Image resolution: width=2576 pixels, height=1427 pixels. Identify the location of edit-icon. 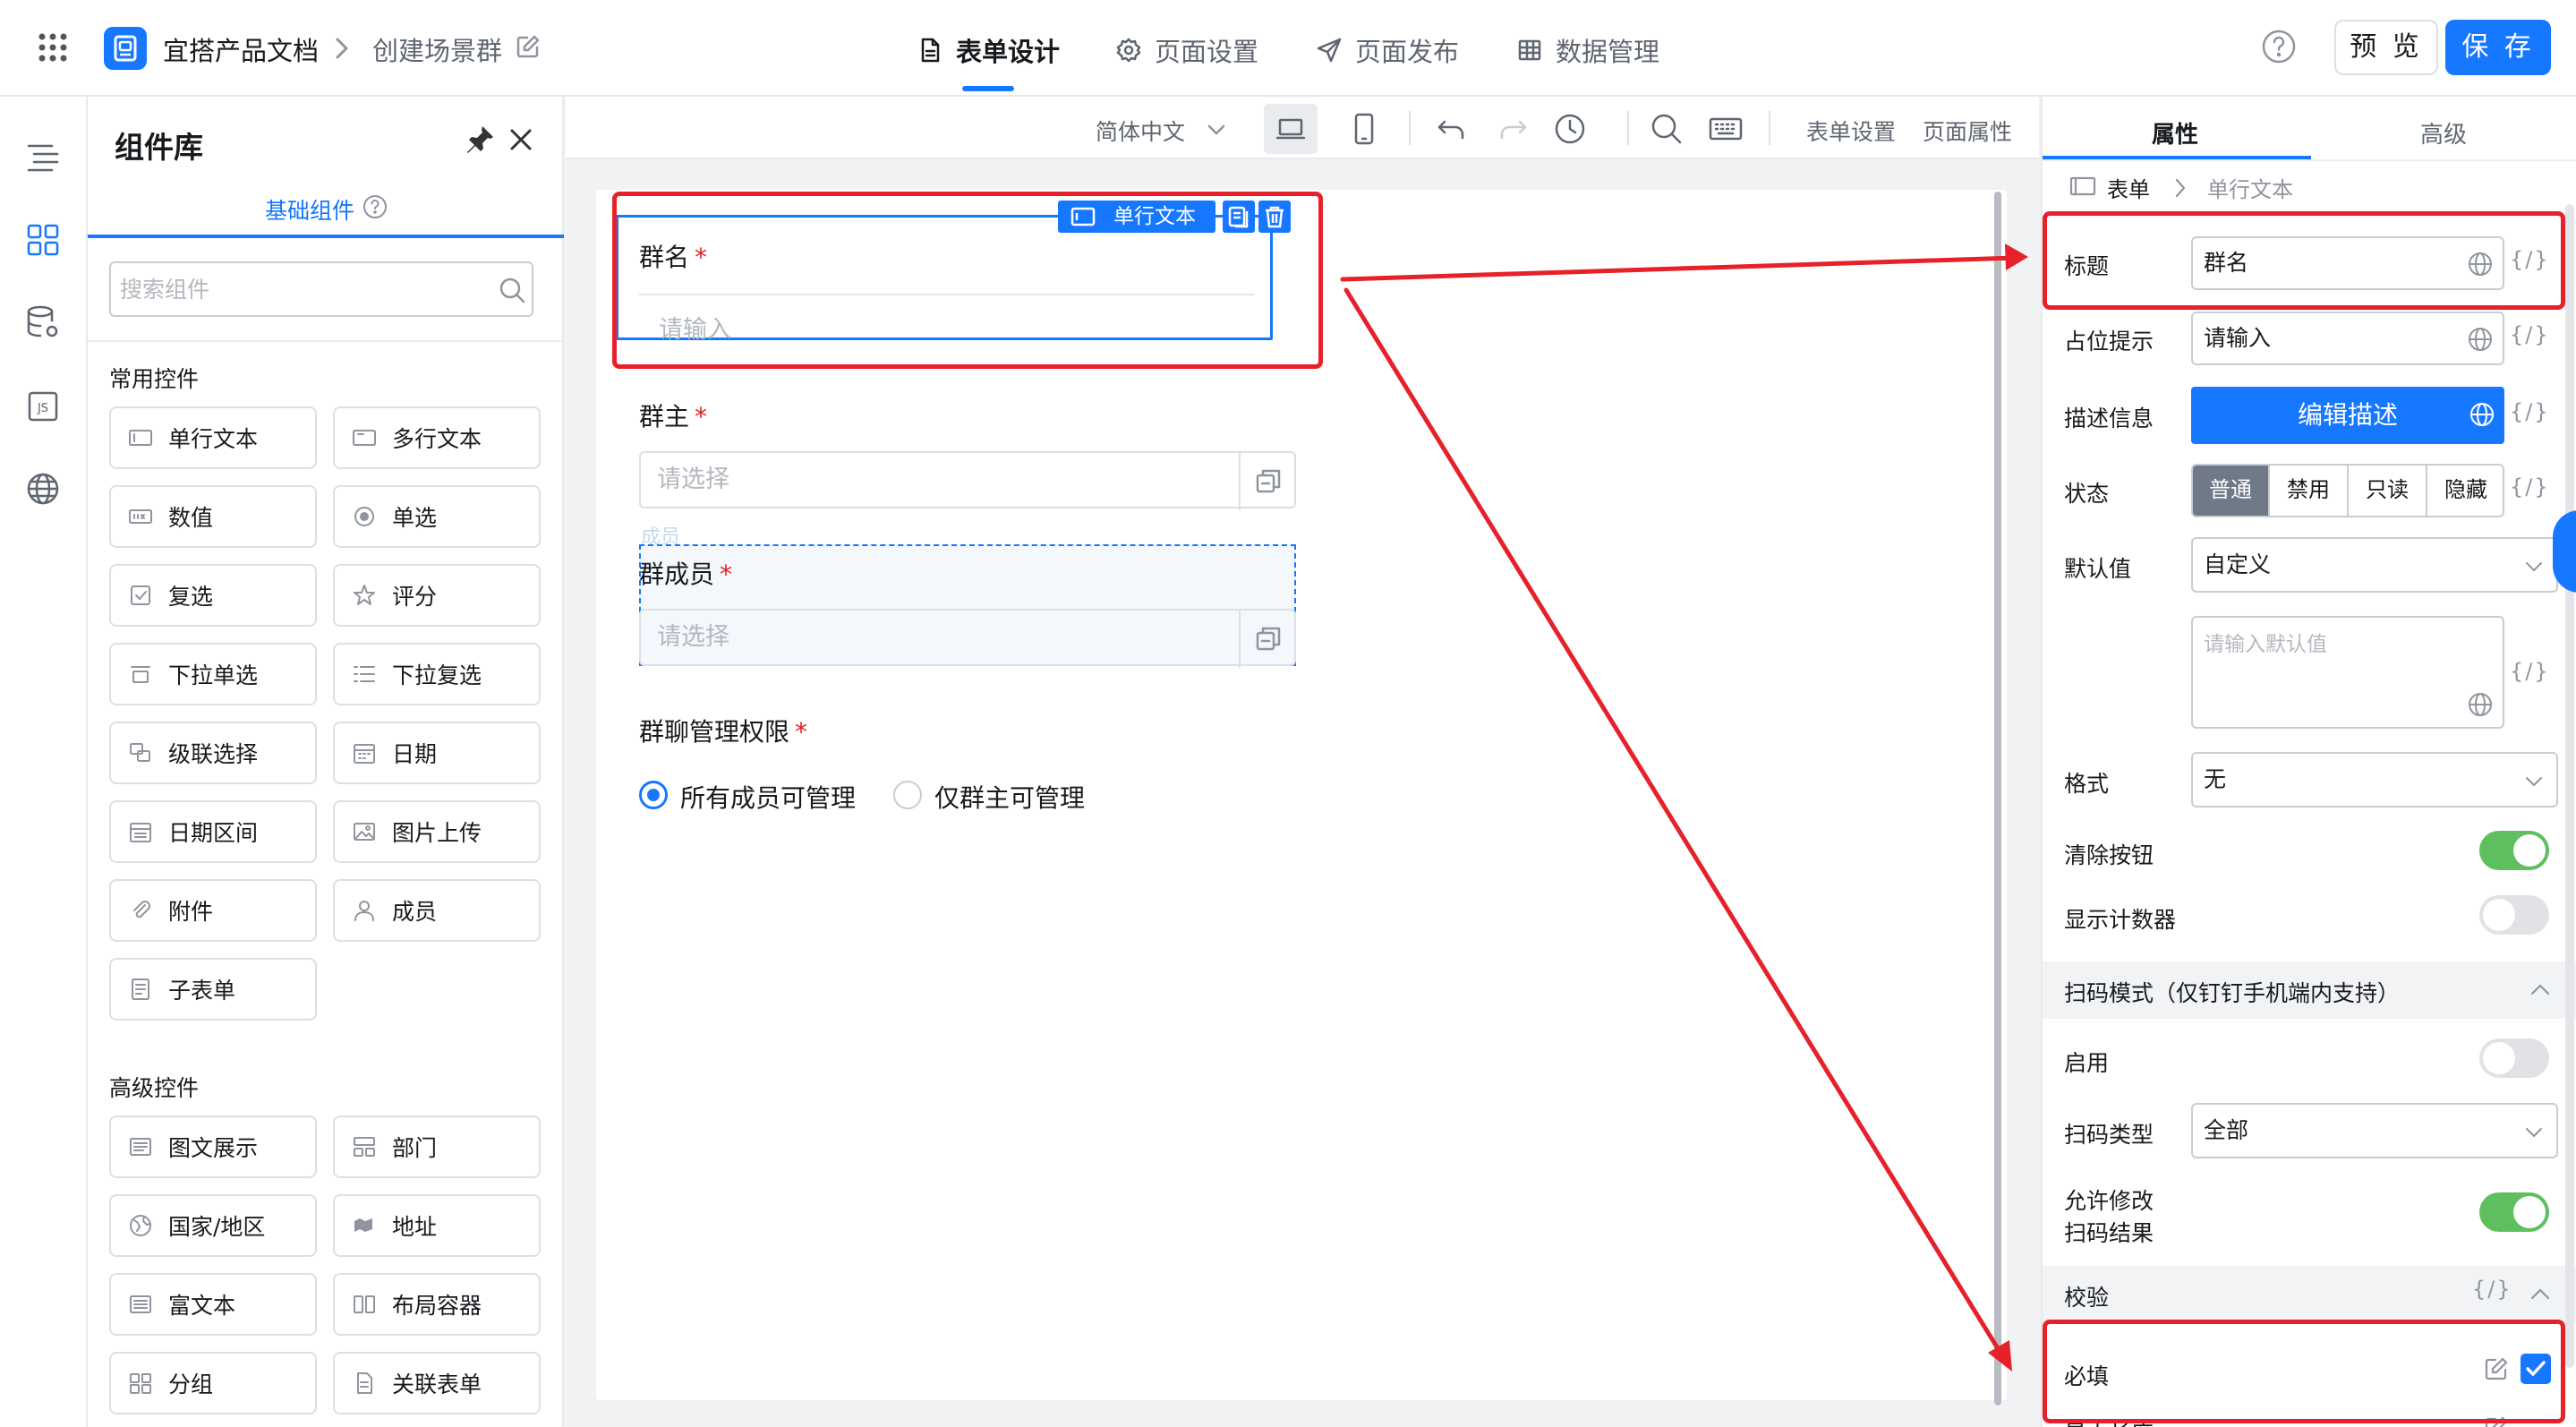
(528, 47).